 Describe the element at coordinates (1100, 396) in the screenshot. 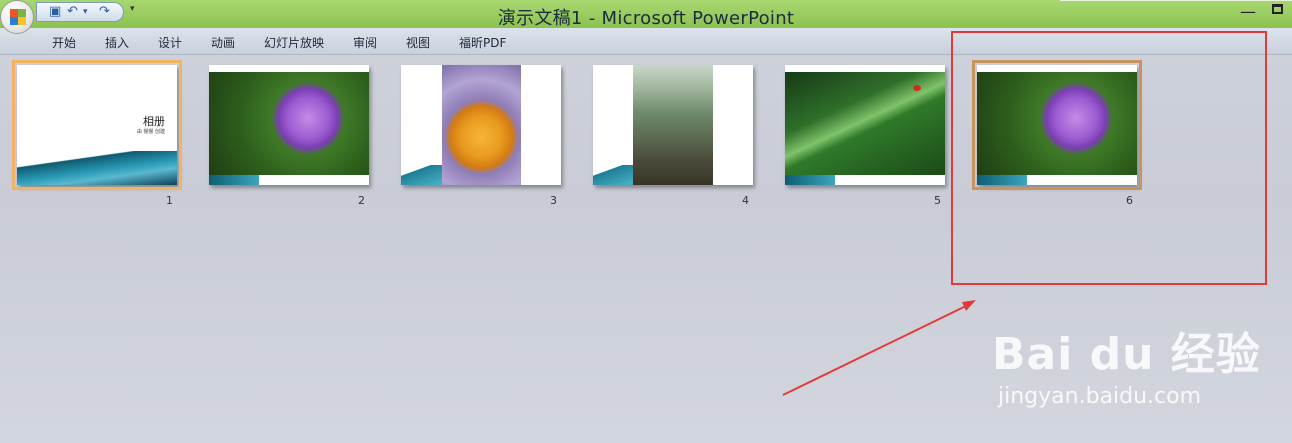

I see `watermark-url: jingyan.baidu.com` at that location.